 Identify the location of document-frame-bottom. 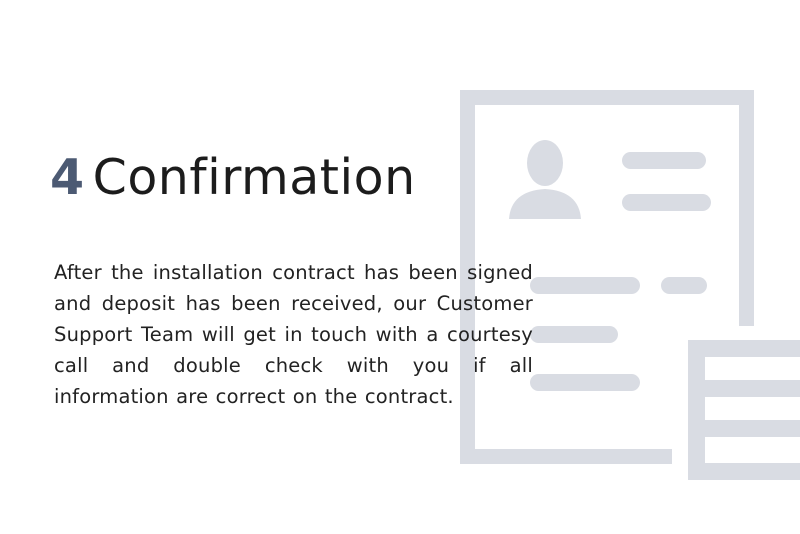
(566, 456).